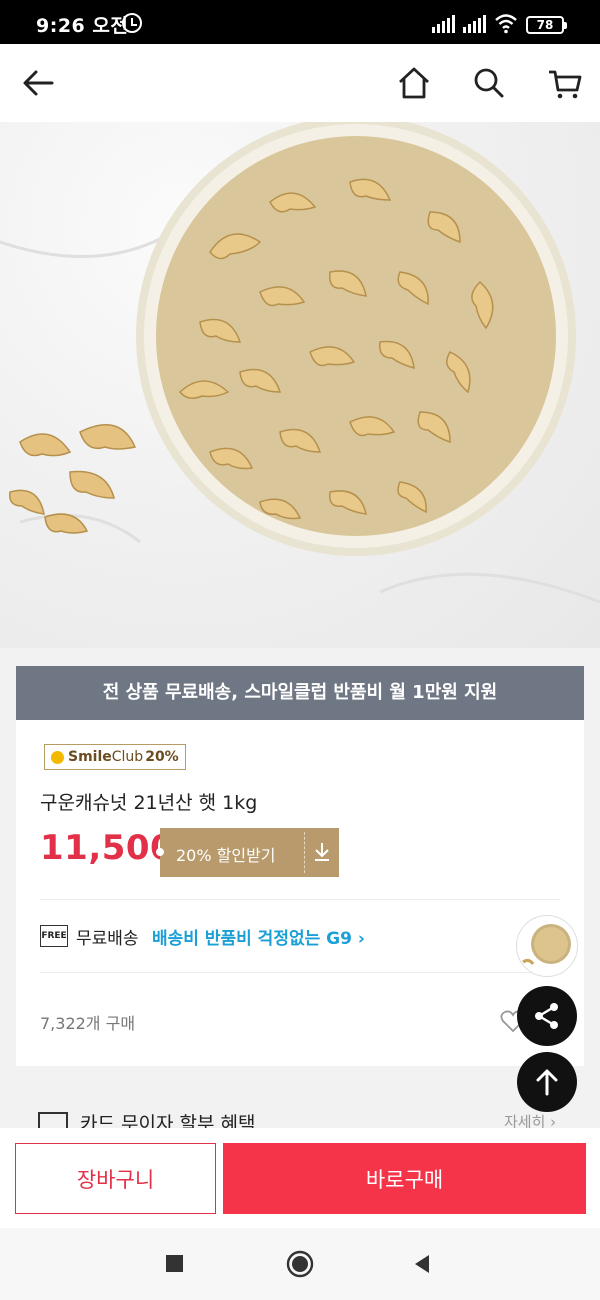 This screenshot has width=600, height=1300. I want to click on smile-brand: Smile, so click(90, 757).